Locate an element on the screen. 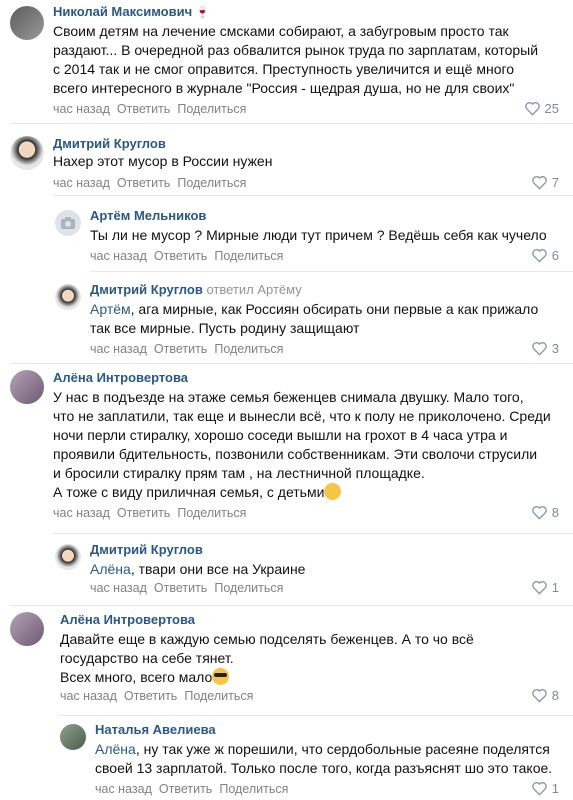  comment-author: Дмитрий Круглов ответил Артёму is located at coordinates (196, 289).